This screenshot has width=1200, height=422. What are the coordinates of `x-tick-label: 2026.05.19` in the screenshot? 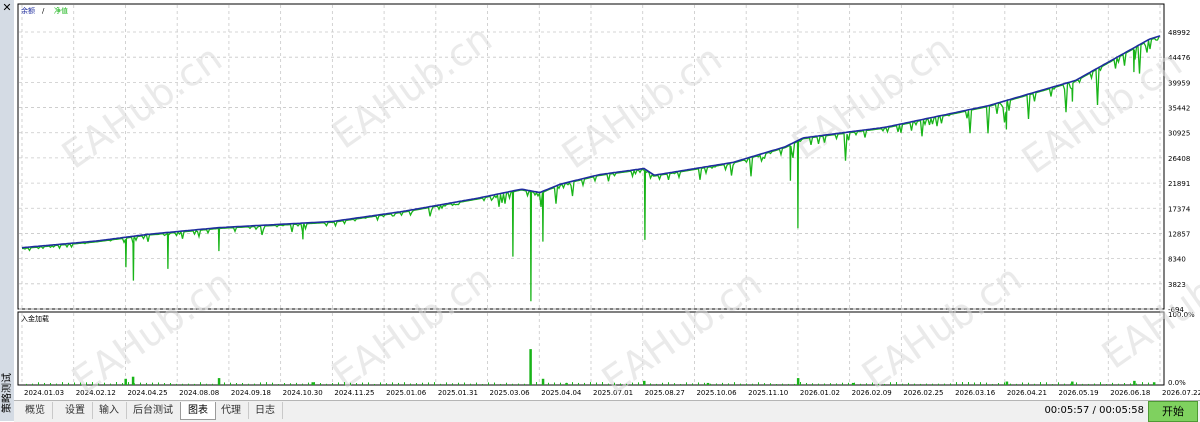 It's located at (1079, 393).